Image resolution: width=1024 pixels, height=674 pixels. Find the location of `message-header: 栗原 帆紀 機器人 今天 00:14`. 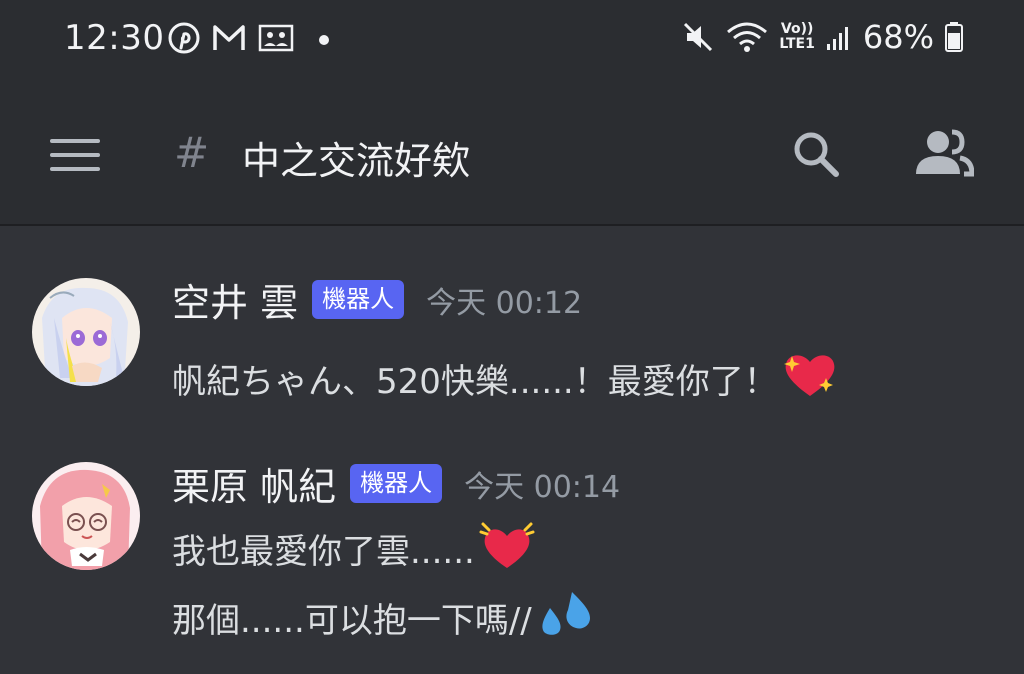

message-header: 栗原 帆紀 機器人 今天 00:14 is located at coordinates (396, 483).